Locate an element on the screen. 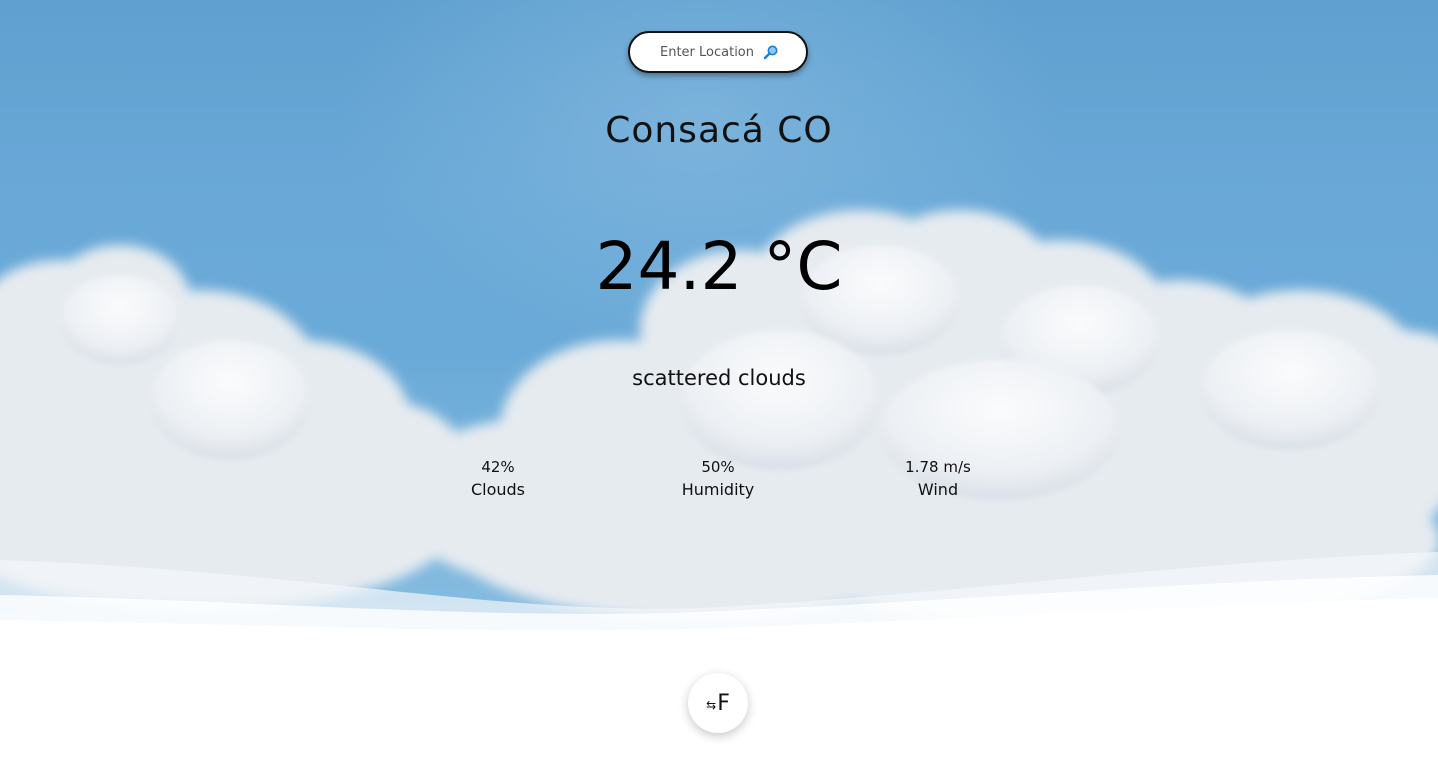 Image resolution: width=1438 pixels, height=775 pixels. unit-toggle-label: F is located at coordinates (723, 703).